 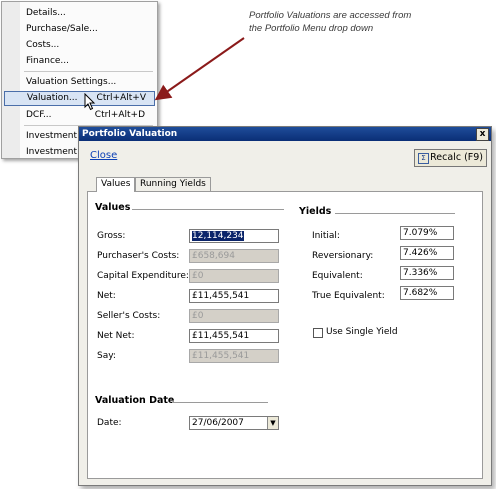 What do you see at coordinates (113, 207) in the screenshot?
I see `values-heading: Values` at bounding box center [113, 207].